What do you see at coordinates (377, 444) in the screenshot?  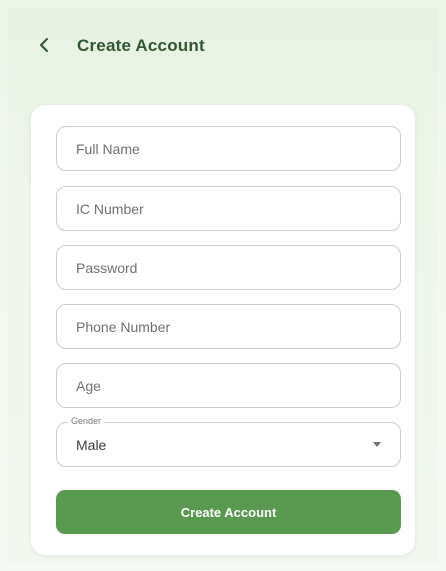 I see `dropdown-arrow-icon` at bounding box center [377, 444].